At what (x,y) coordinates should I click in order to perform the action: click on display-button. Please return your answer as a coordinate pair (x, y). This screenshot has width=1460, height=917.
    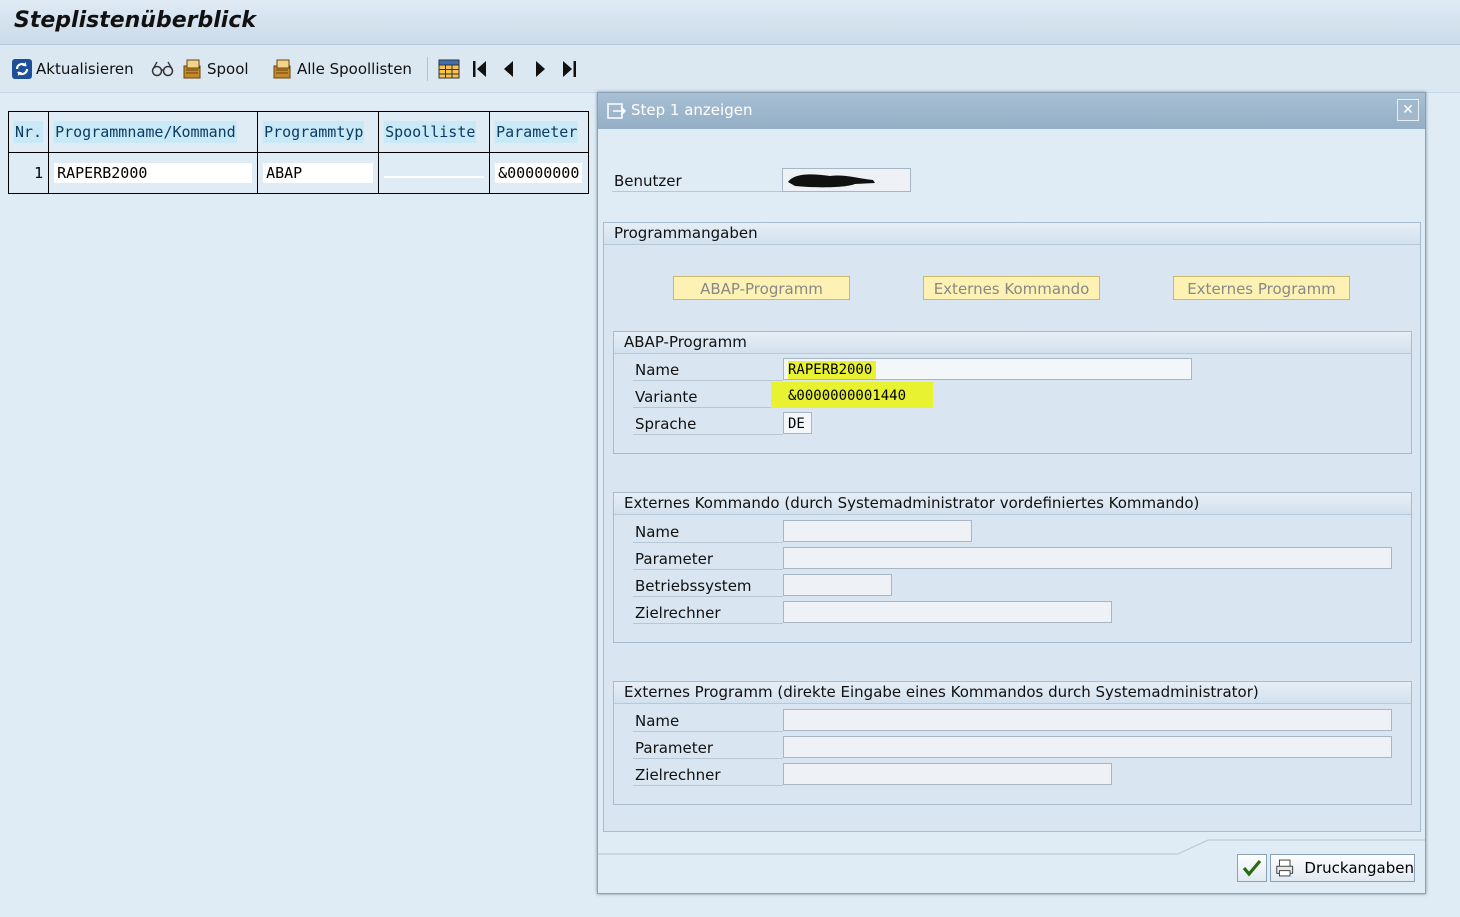
    Looking at the image, I should click on (164, 69).